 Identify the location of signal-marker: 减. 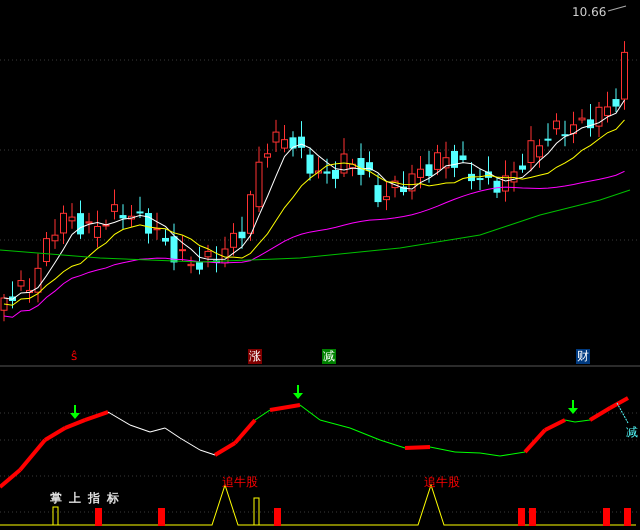
(329, 356).